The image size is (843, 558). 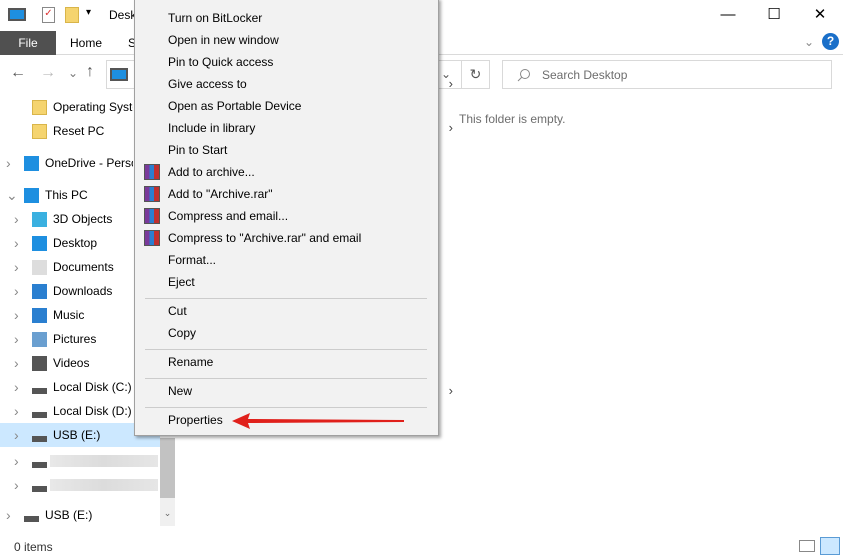 What do you see at coordinates (31, 163) in the screenshot?
I see `cloud-icon` at bounding box center [31, 163].